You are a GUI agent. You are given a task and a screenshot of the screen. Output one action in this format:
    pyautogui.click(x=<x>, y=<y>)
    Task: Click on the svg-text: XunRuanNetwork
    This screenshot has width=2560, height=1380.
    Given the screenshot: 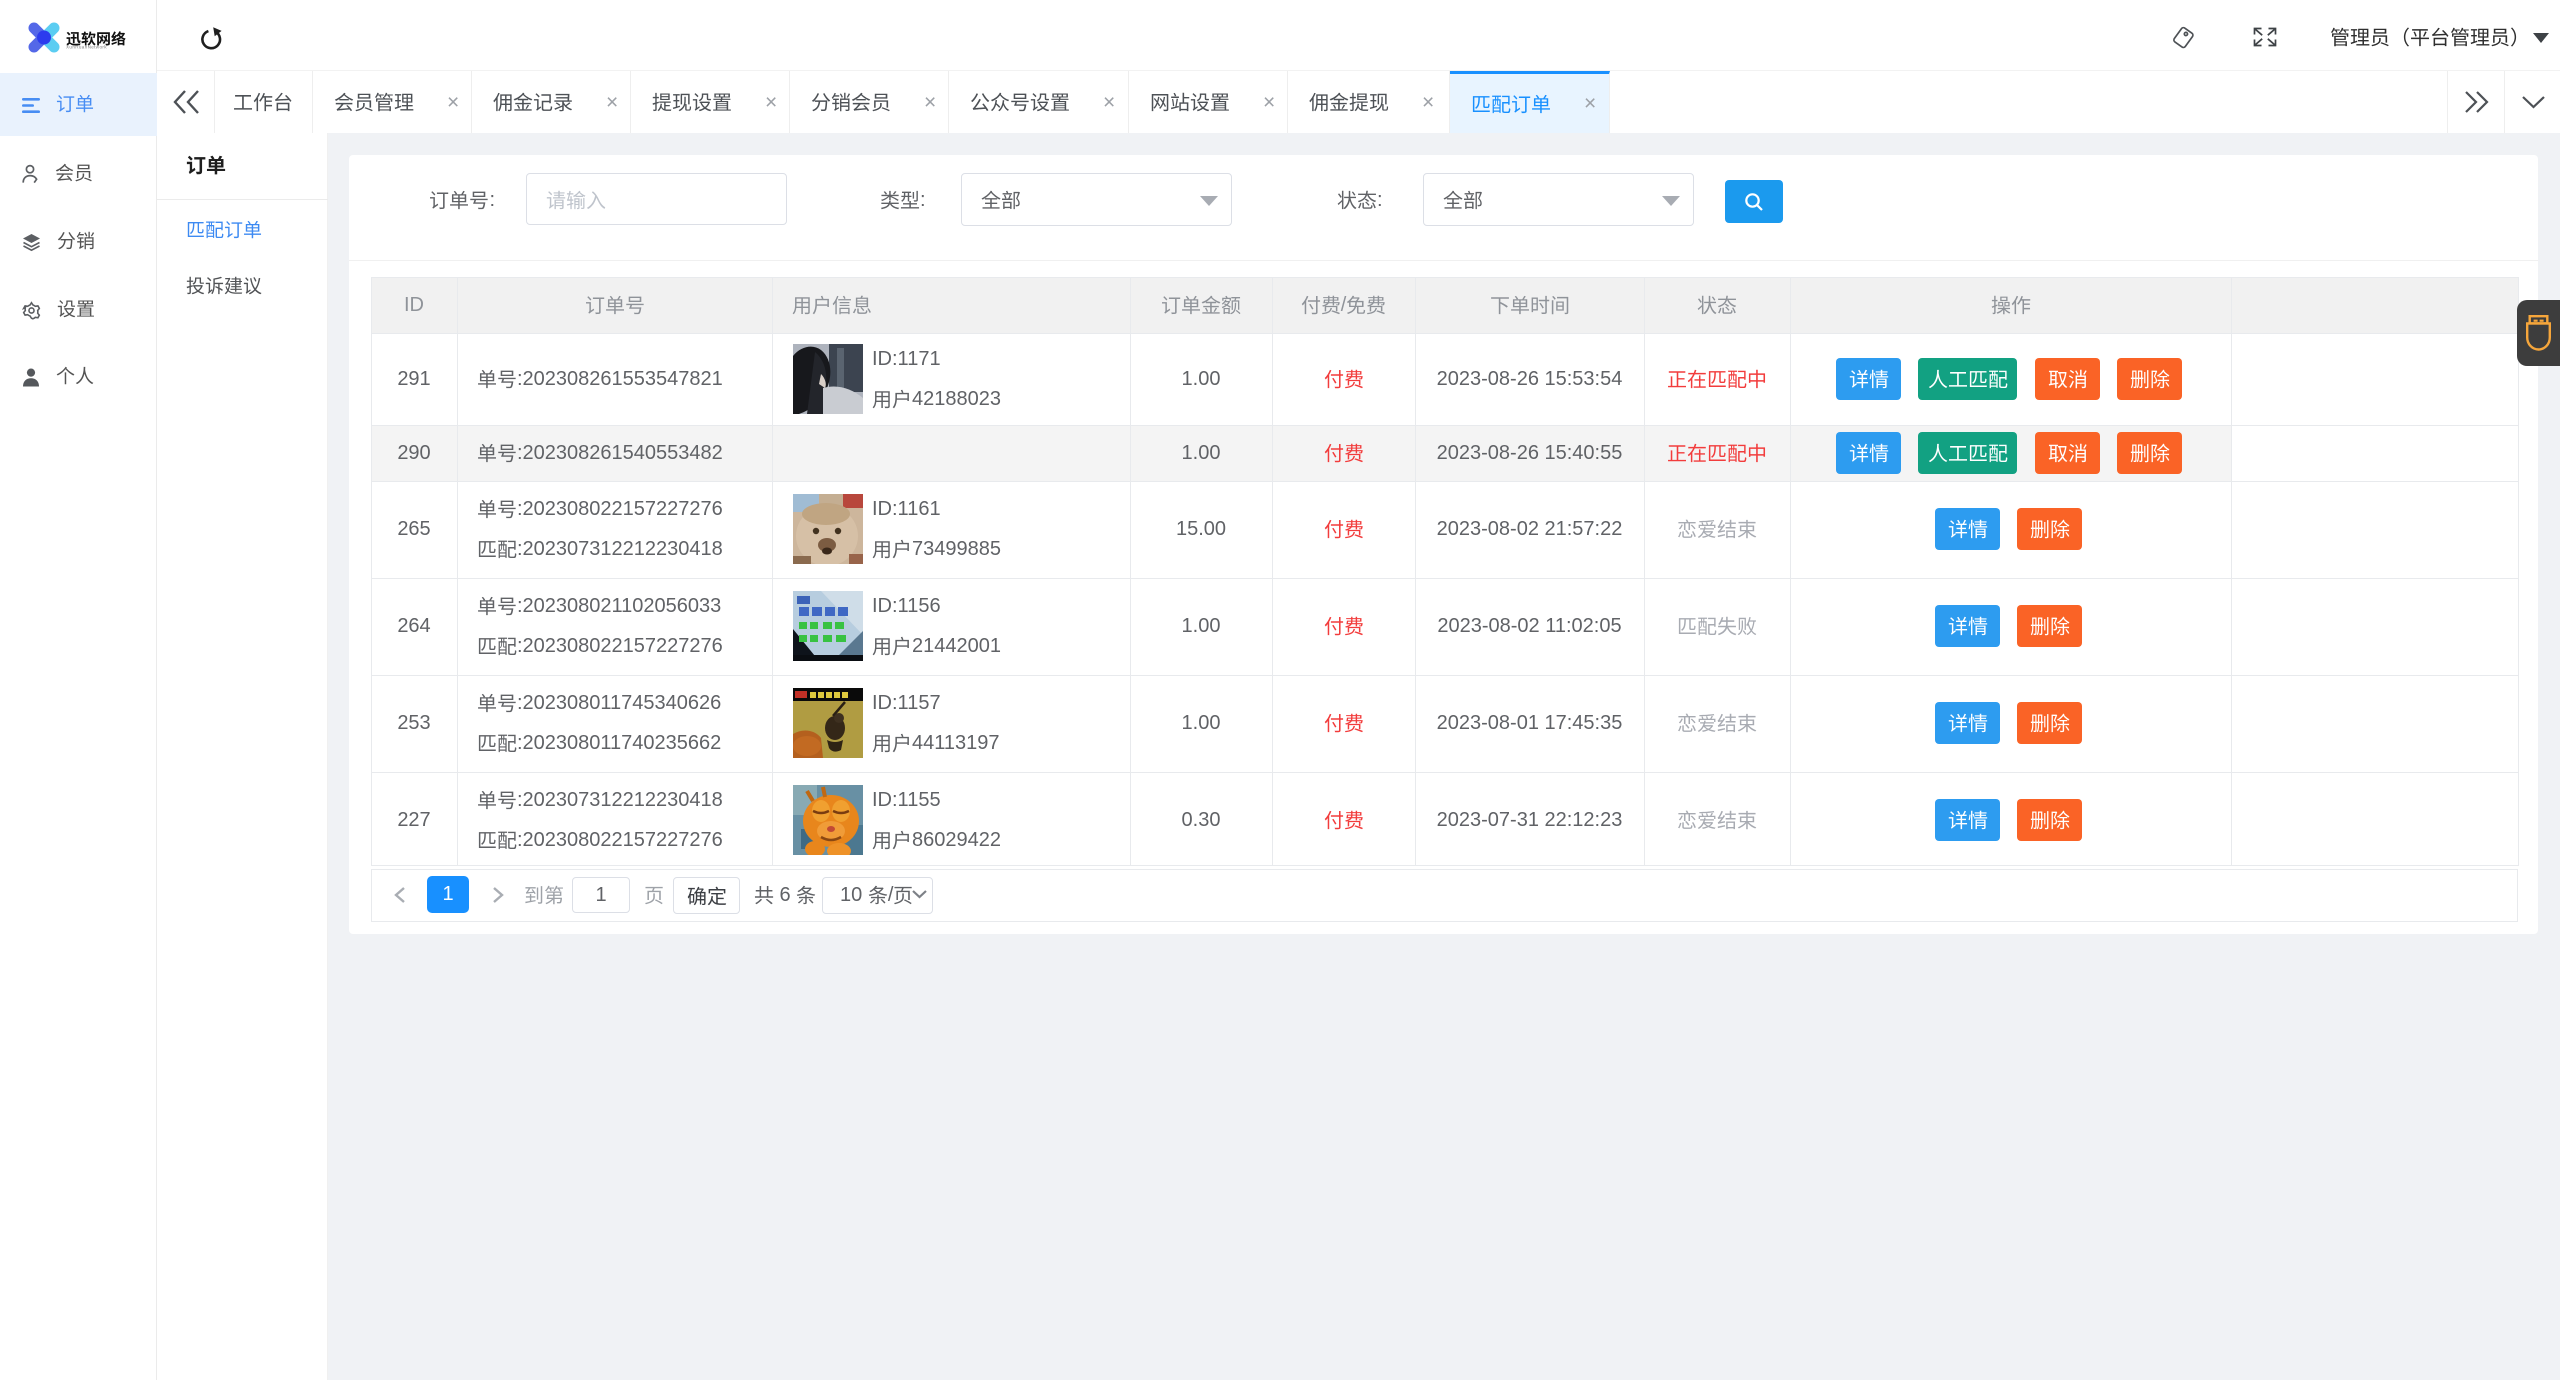 What is the action you would take?
    pyautogui.click(x=86, y=47)
    